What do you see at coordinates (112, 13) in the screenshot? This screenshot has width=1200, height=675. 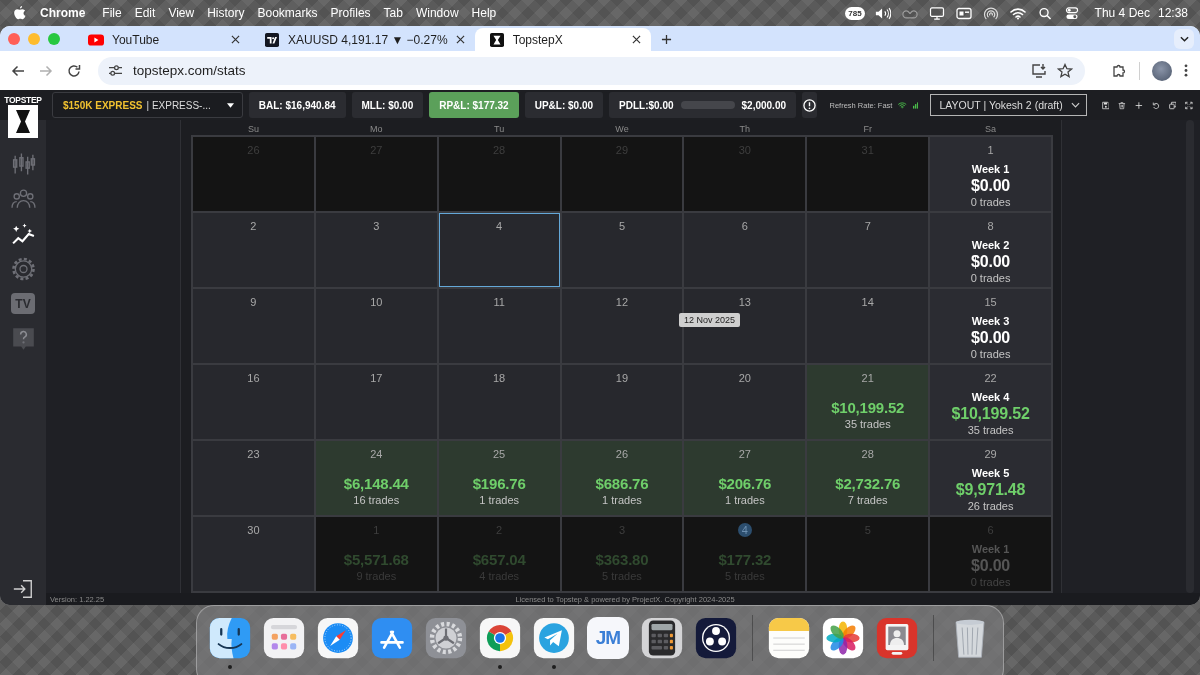 I see `menu-item: File` at bounding box center [112, 13].